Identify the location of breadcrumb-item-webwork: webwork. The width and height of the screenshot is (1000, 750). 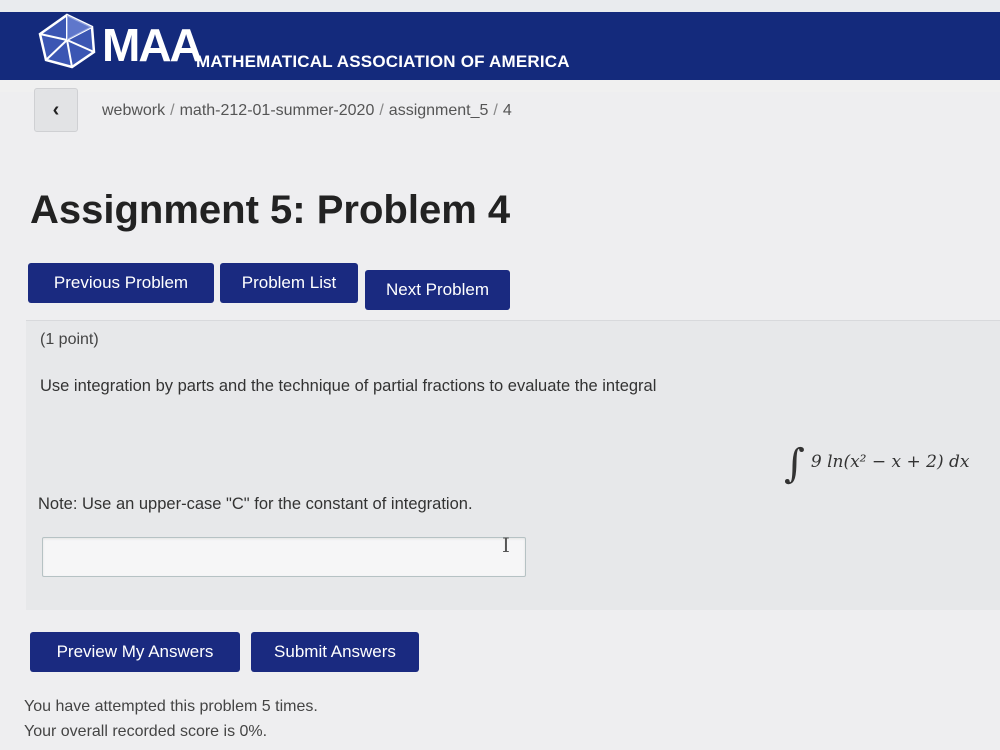
(133, 110).